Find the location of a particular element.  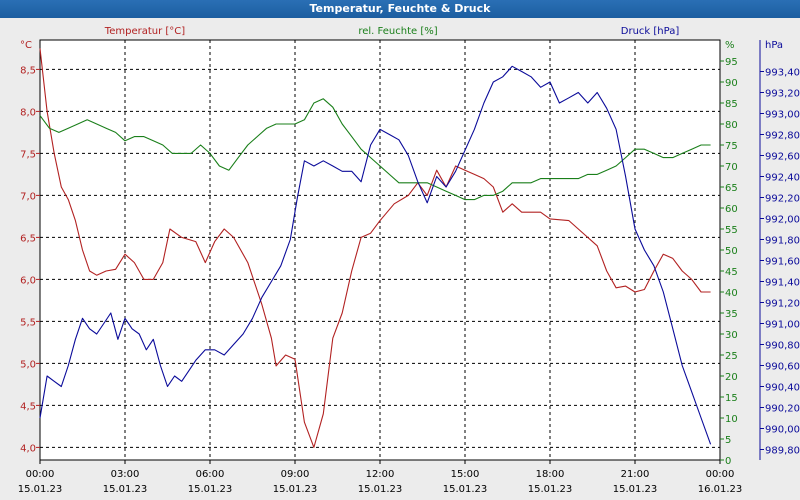

temperature-tick-label: 4,5 is located at coordinates (28, 406).